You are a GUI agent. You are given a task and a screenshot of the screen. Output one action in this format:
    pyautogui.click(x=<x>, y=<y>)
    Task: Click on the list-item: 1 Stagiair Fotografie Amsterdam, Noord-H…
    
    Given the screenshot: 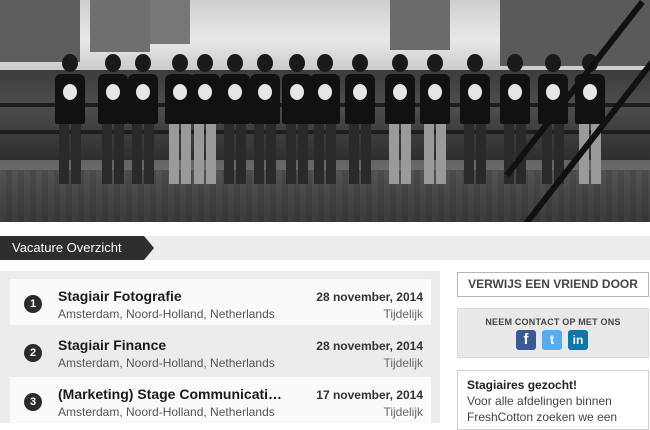 What is the action you would take?
    pyautogui.click(x=220, y=302)
    